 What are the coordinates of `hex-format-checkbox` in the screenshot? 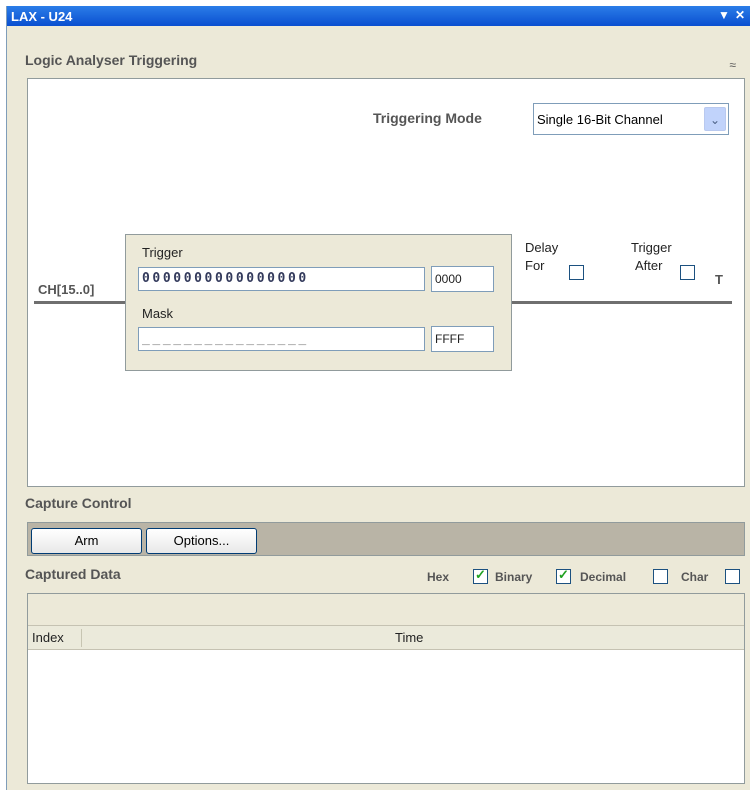 It's located at (480, 575).